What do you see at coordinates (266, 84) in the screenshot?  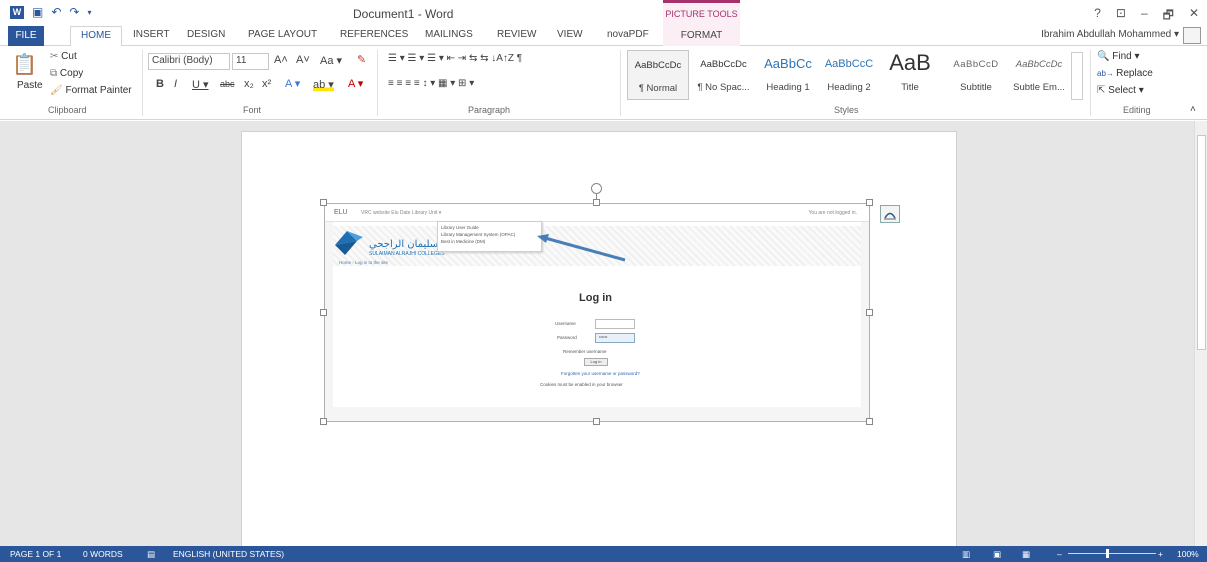 I see `superscript-button: x²` at bounding box center [266, 84].